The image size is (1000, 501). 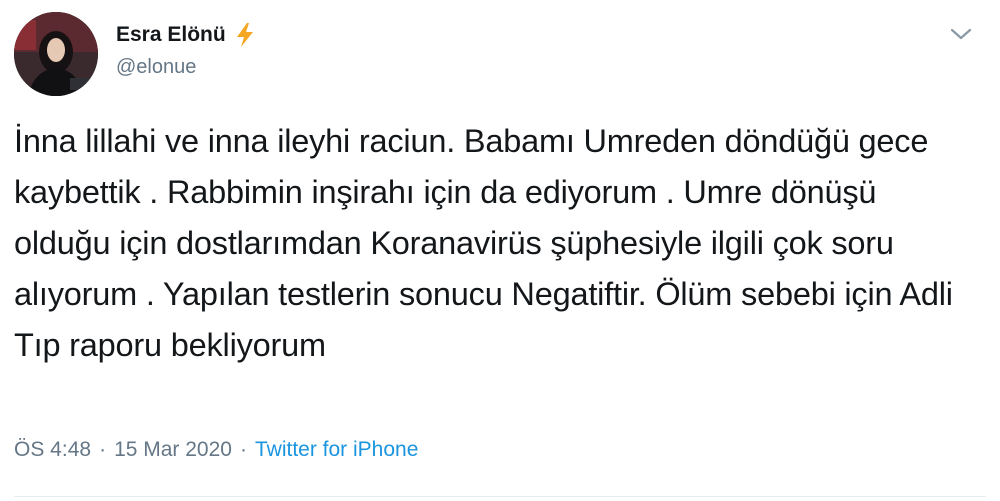 What do you see at coordinates (336, 450) in the screenshot?
I see `tweet-source-link: Twitter for iPhone` at bounding box center [336, 450].